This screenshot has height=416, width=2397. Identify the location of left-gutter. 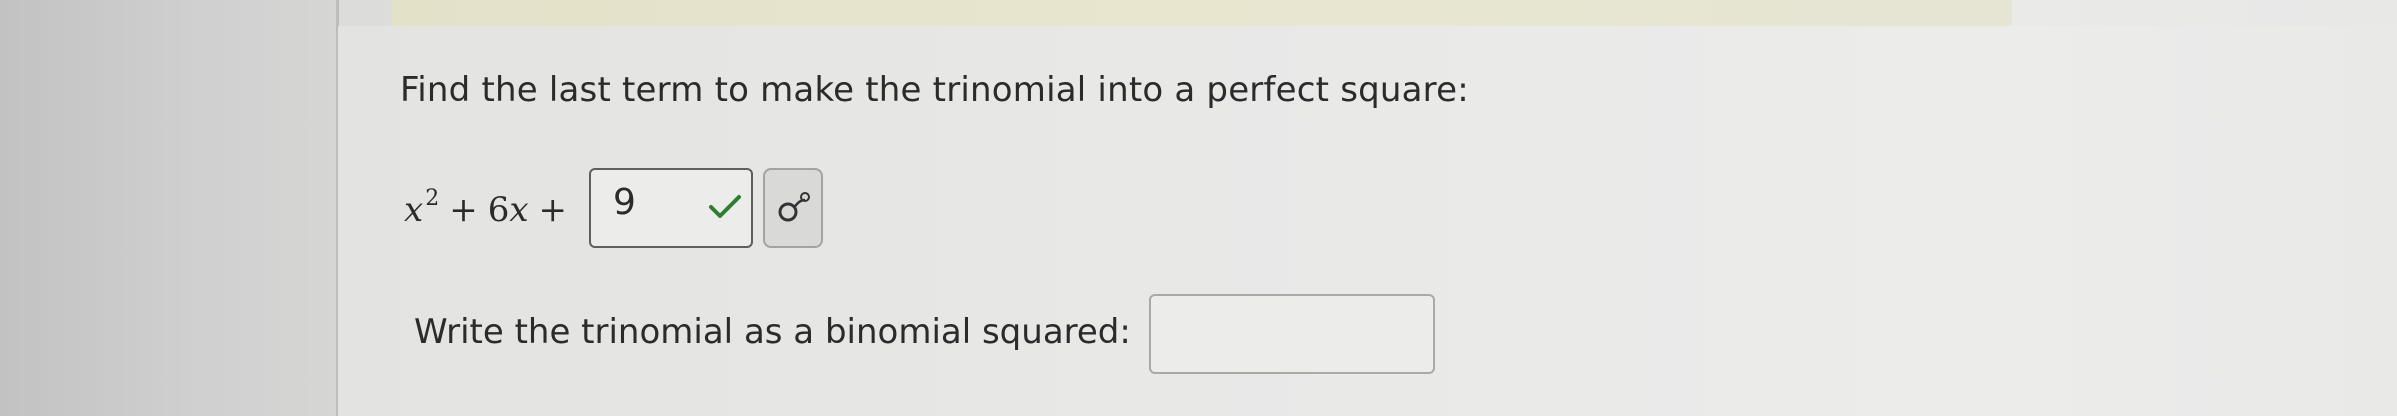
(169, 208).